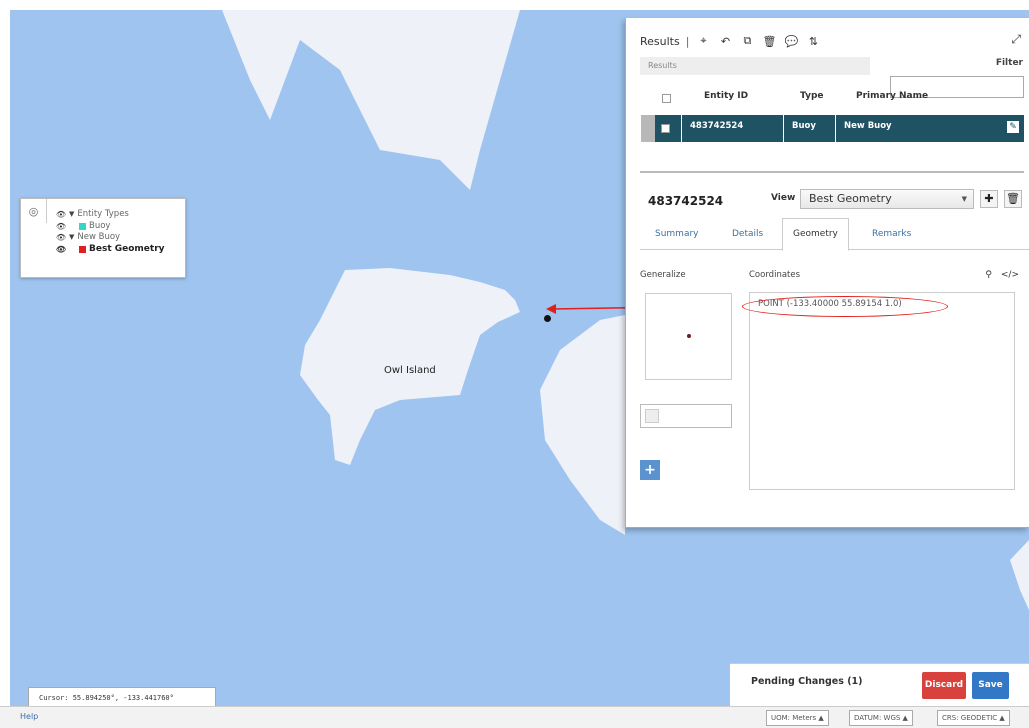 The image size is (1029, 728). What do you see at coordinates (1009, 63) in the screenshot?
I see `filter-label: Filter` at bounding box center [1009, 63].